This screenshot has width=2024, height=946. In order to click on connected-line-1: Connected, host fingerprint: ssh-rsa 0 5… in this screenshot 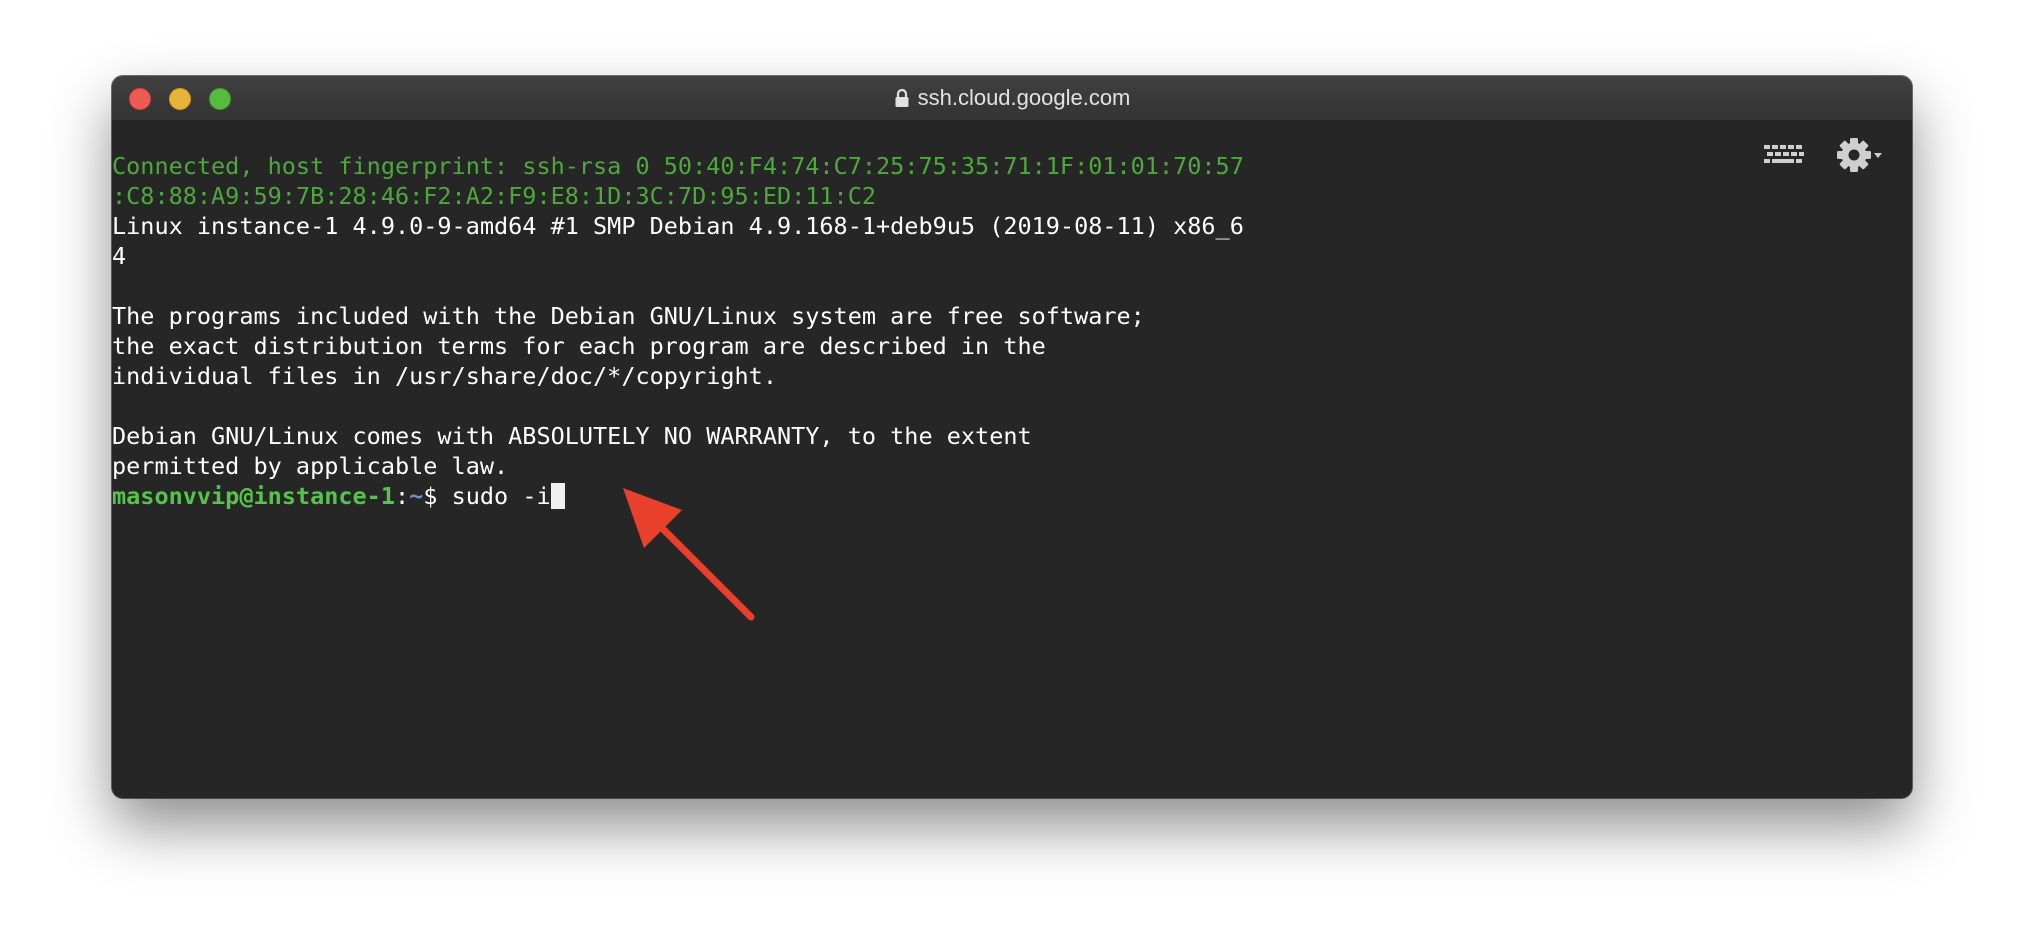, I will do `click(678, 166)`.